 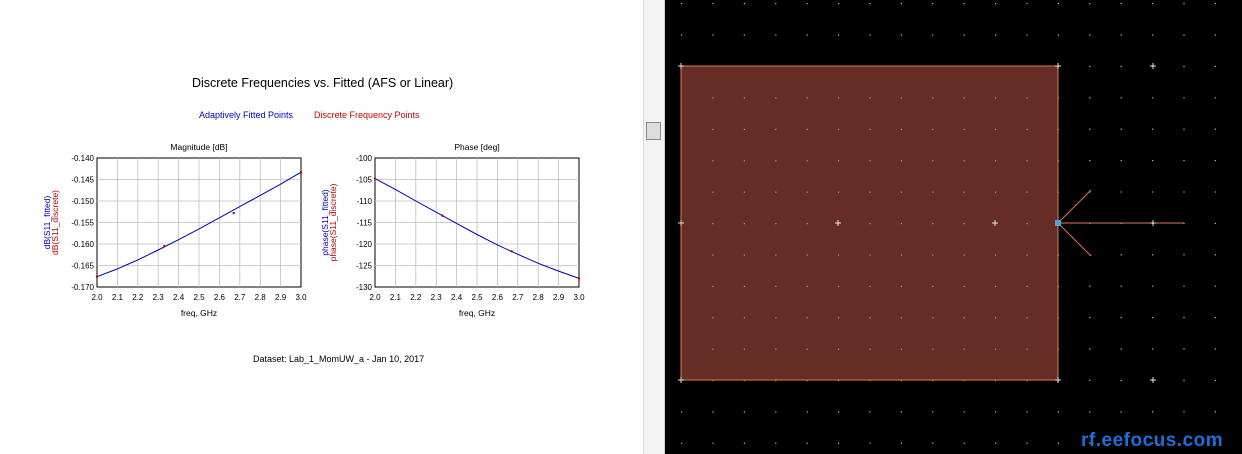 What do you see at coordinates (82, 244) in the screenshot?
I see `y-tick-label: -0.160` at bounding box center [82, 244].